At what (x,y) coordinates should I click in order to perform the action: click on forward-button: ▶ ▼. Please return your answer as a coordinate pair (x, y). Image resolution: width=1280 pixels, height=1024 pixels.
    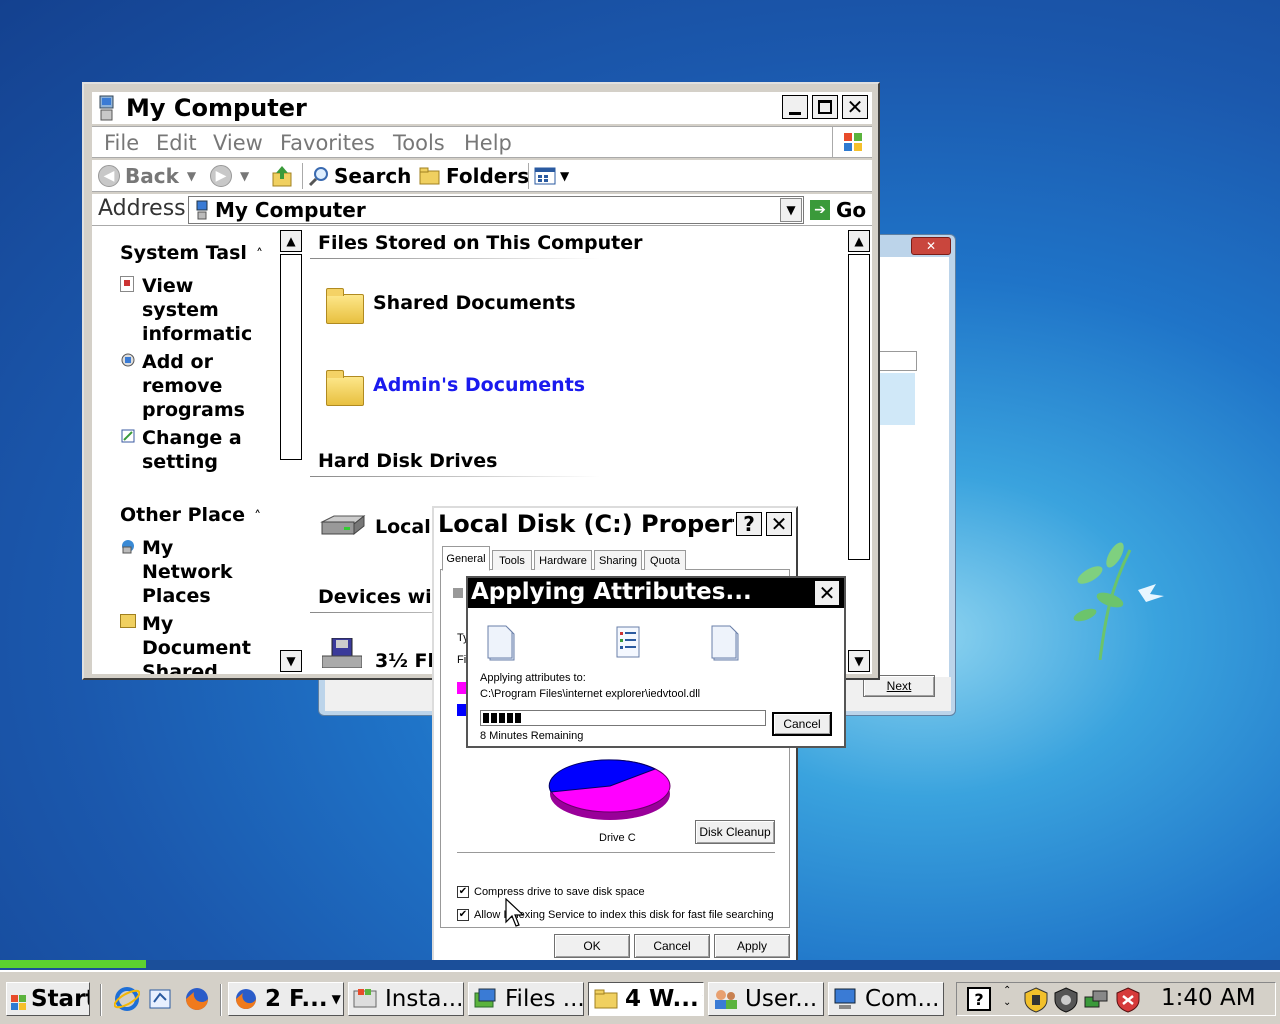
    Looking at the image, I should click on (236, 176).